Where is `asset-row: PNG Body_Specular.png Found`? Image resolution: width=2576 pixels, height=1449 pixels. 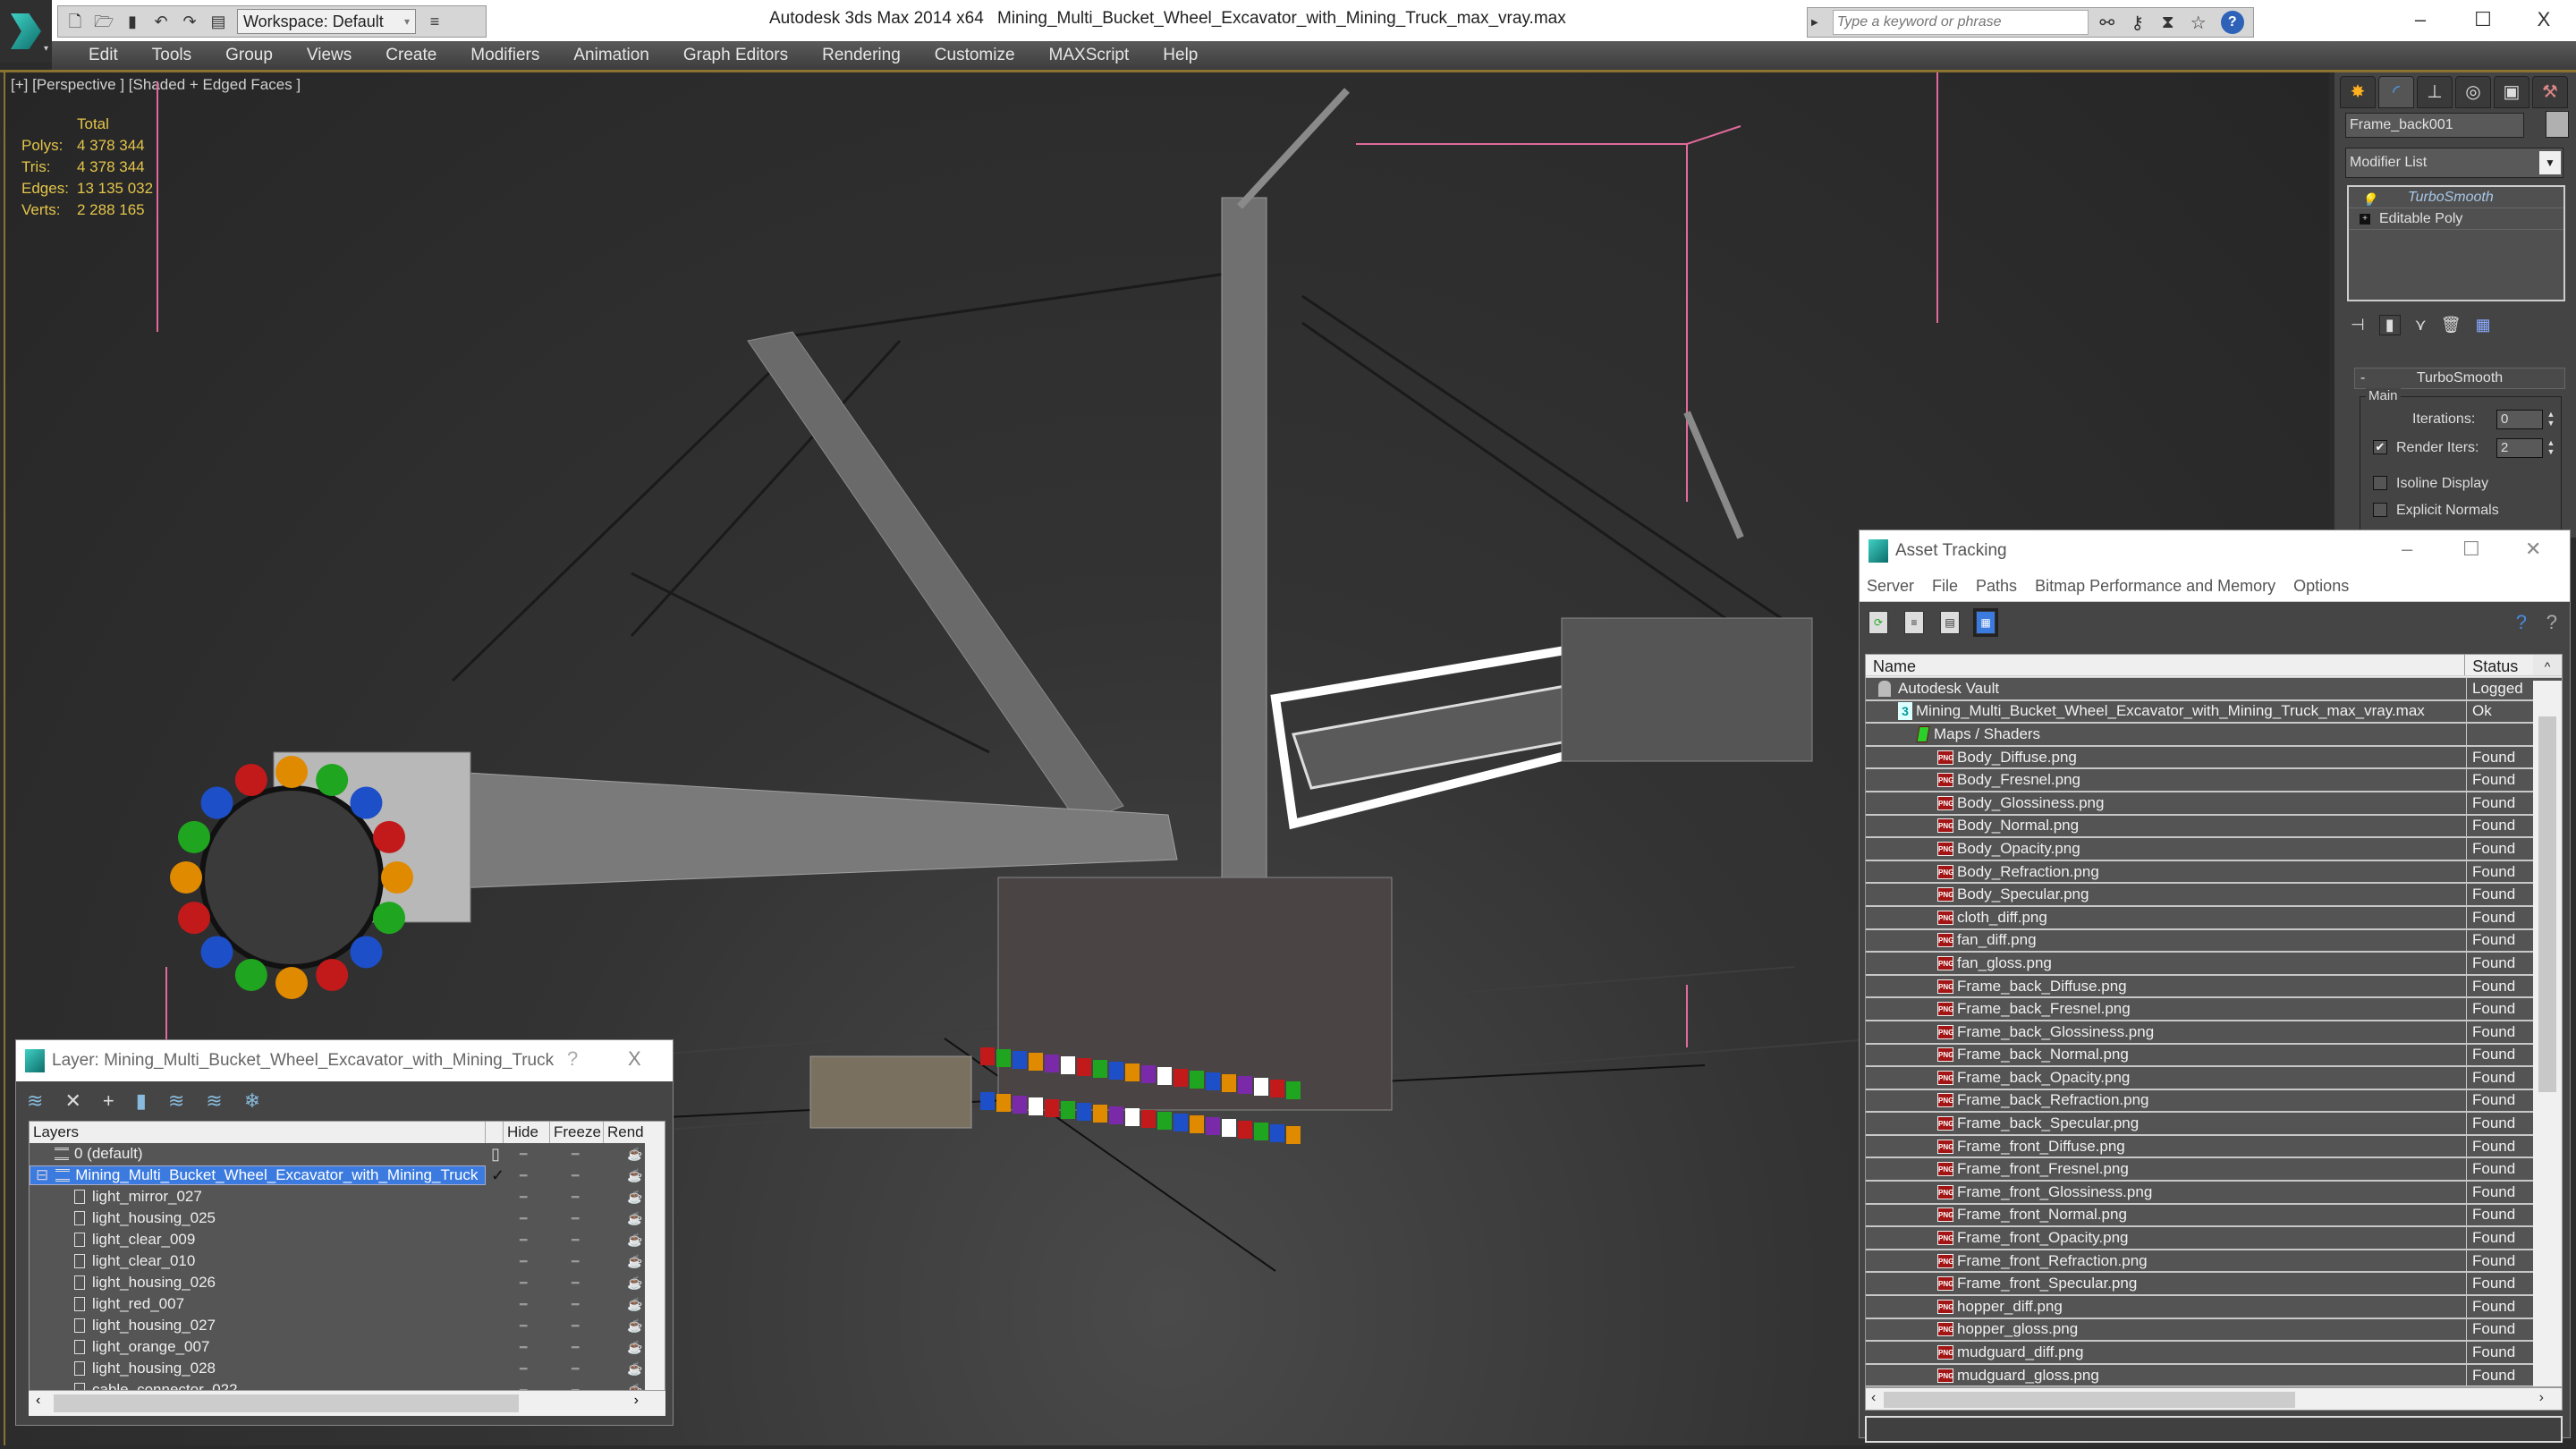 asset-row: PNG Body_Specular.png Found is located at coordinates (2214, 895).